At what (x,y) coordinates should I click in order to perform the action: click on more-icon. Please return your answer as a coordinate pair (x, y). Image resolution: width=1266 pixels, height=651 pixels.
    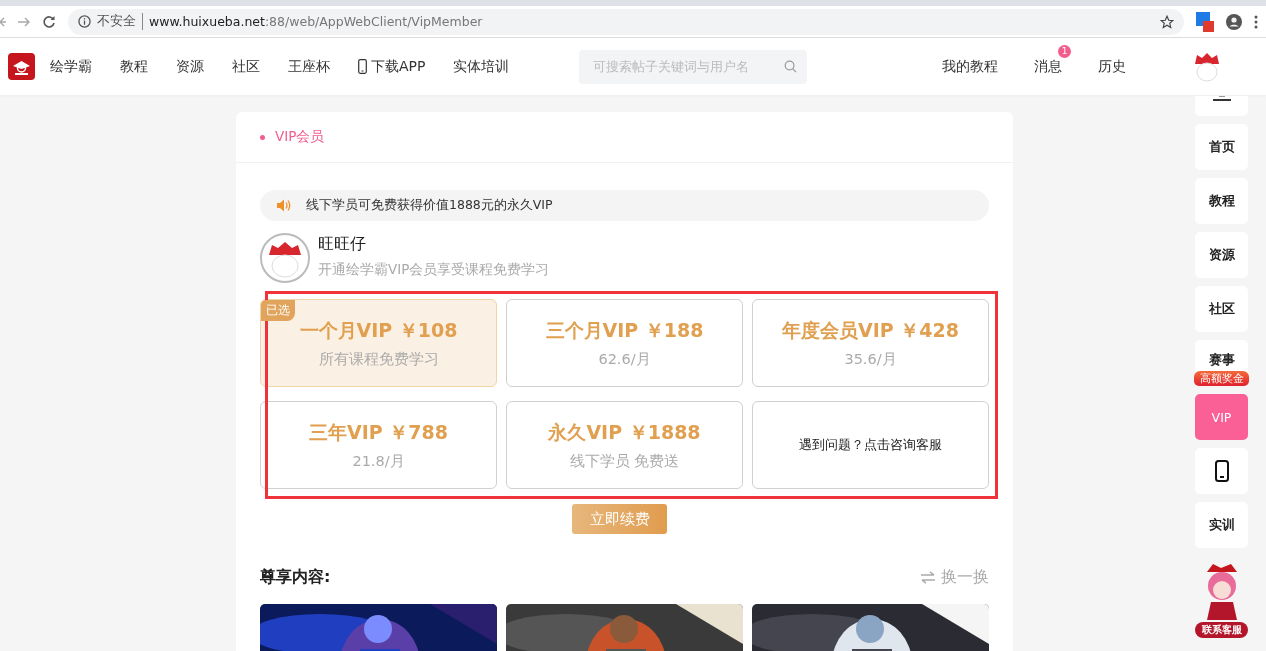
    Looking at the image, I should click on (1256, 21).